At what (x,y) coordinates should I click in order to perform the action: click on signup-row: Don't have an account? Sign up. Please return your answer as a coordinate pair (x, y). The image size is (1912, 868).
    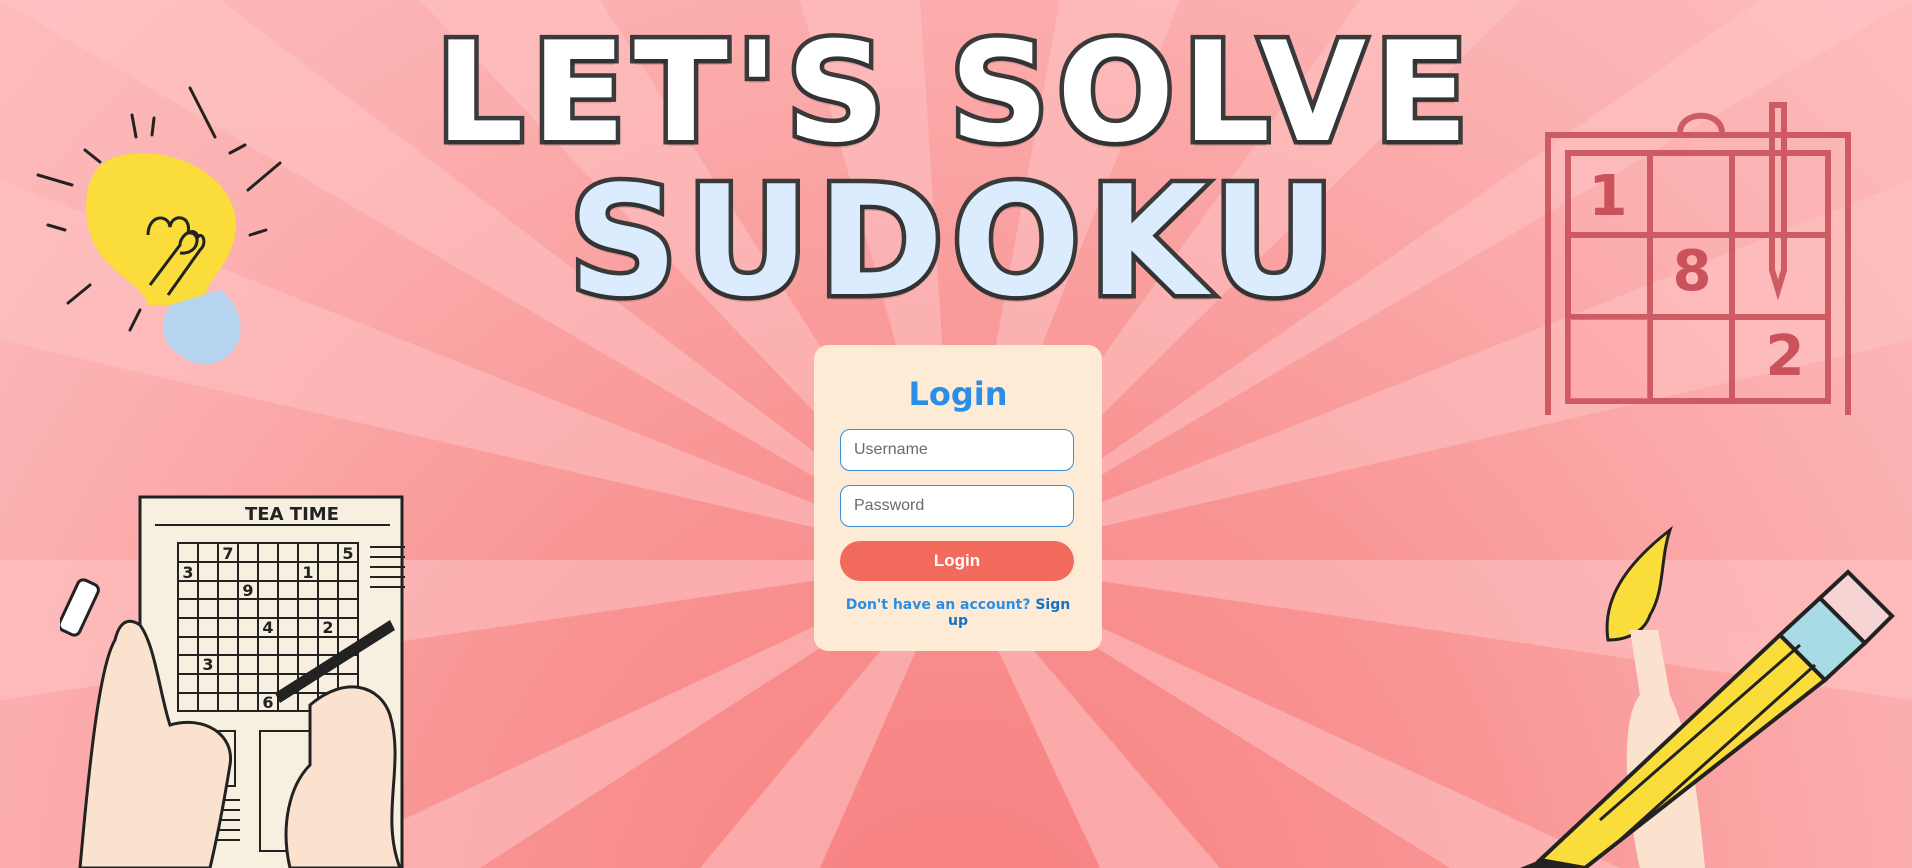
    Looking at the image, I should click on (958, 613).